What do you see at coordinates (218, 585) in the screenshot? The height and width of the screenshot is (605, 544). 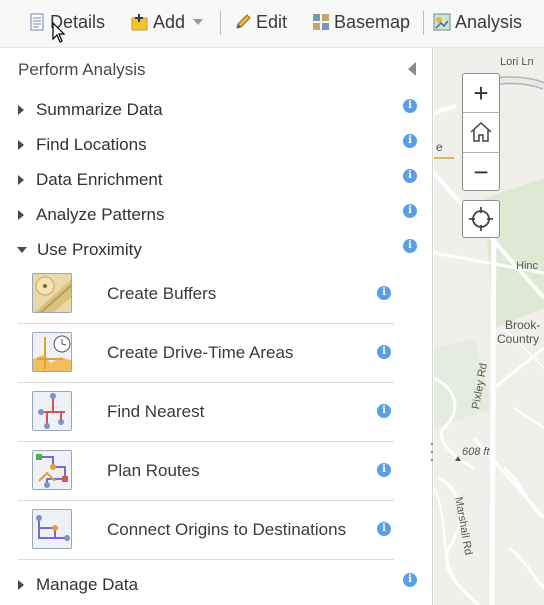 I see `category-manage-data: Manage Data` at bounding box center [218, 585].